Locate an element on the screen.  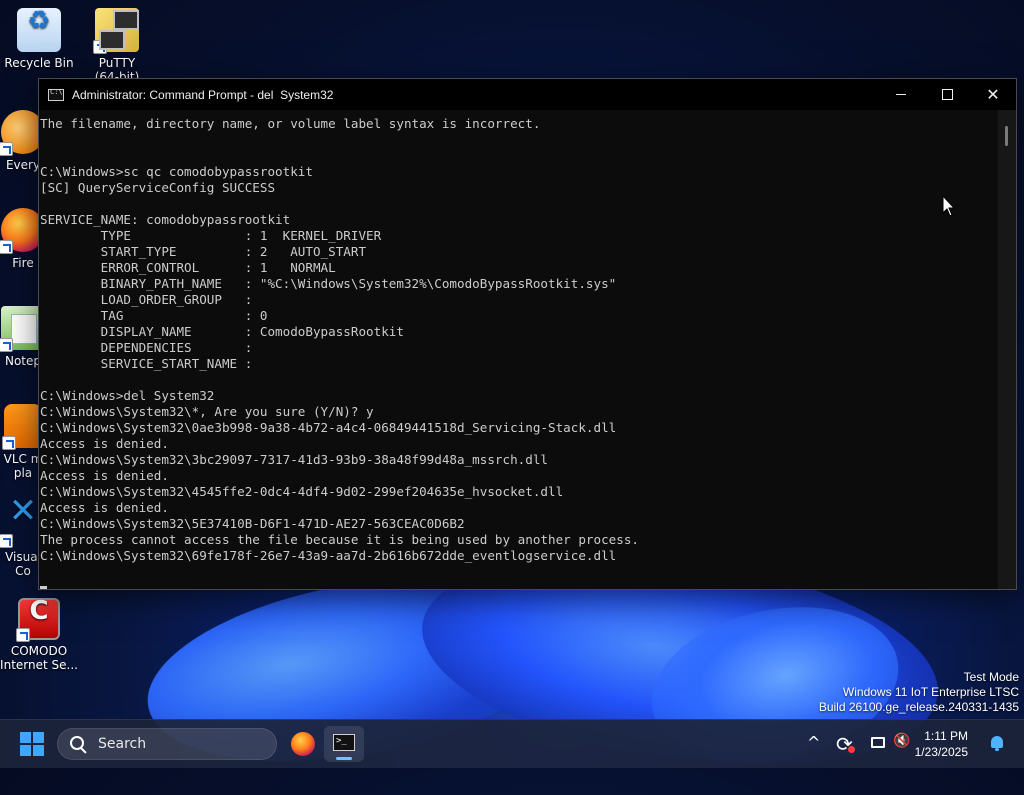
desktop-icon-putty: PuTTY (64-bit) is located at coordinates (117, 46).